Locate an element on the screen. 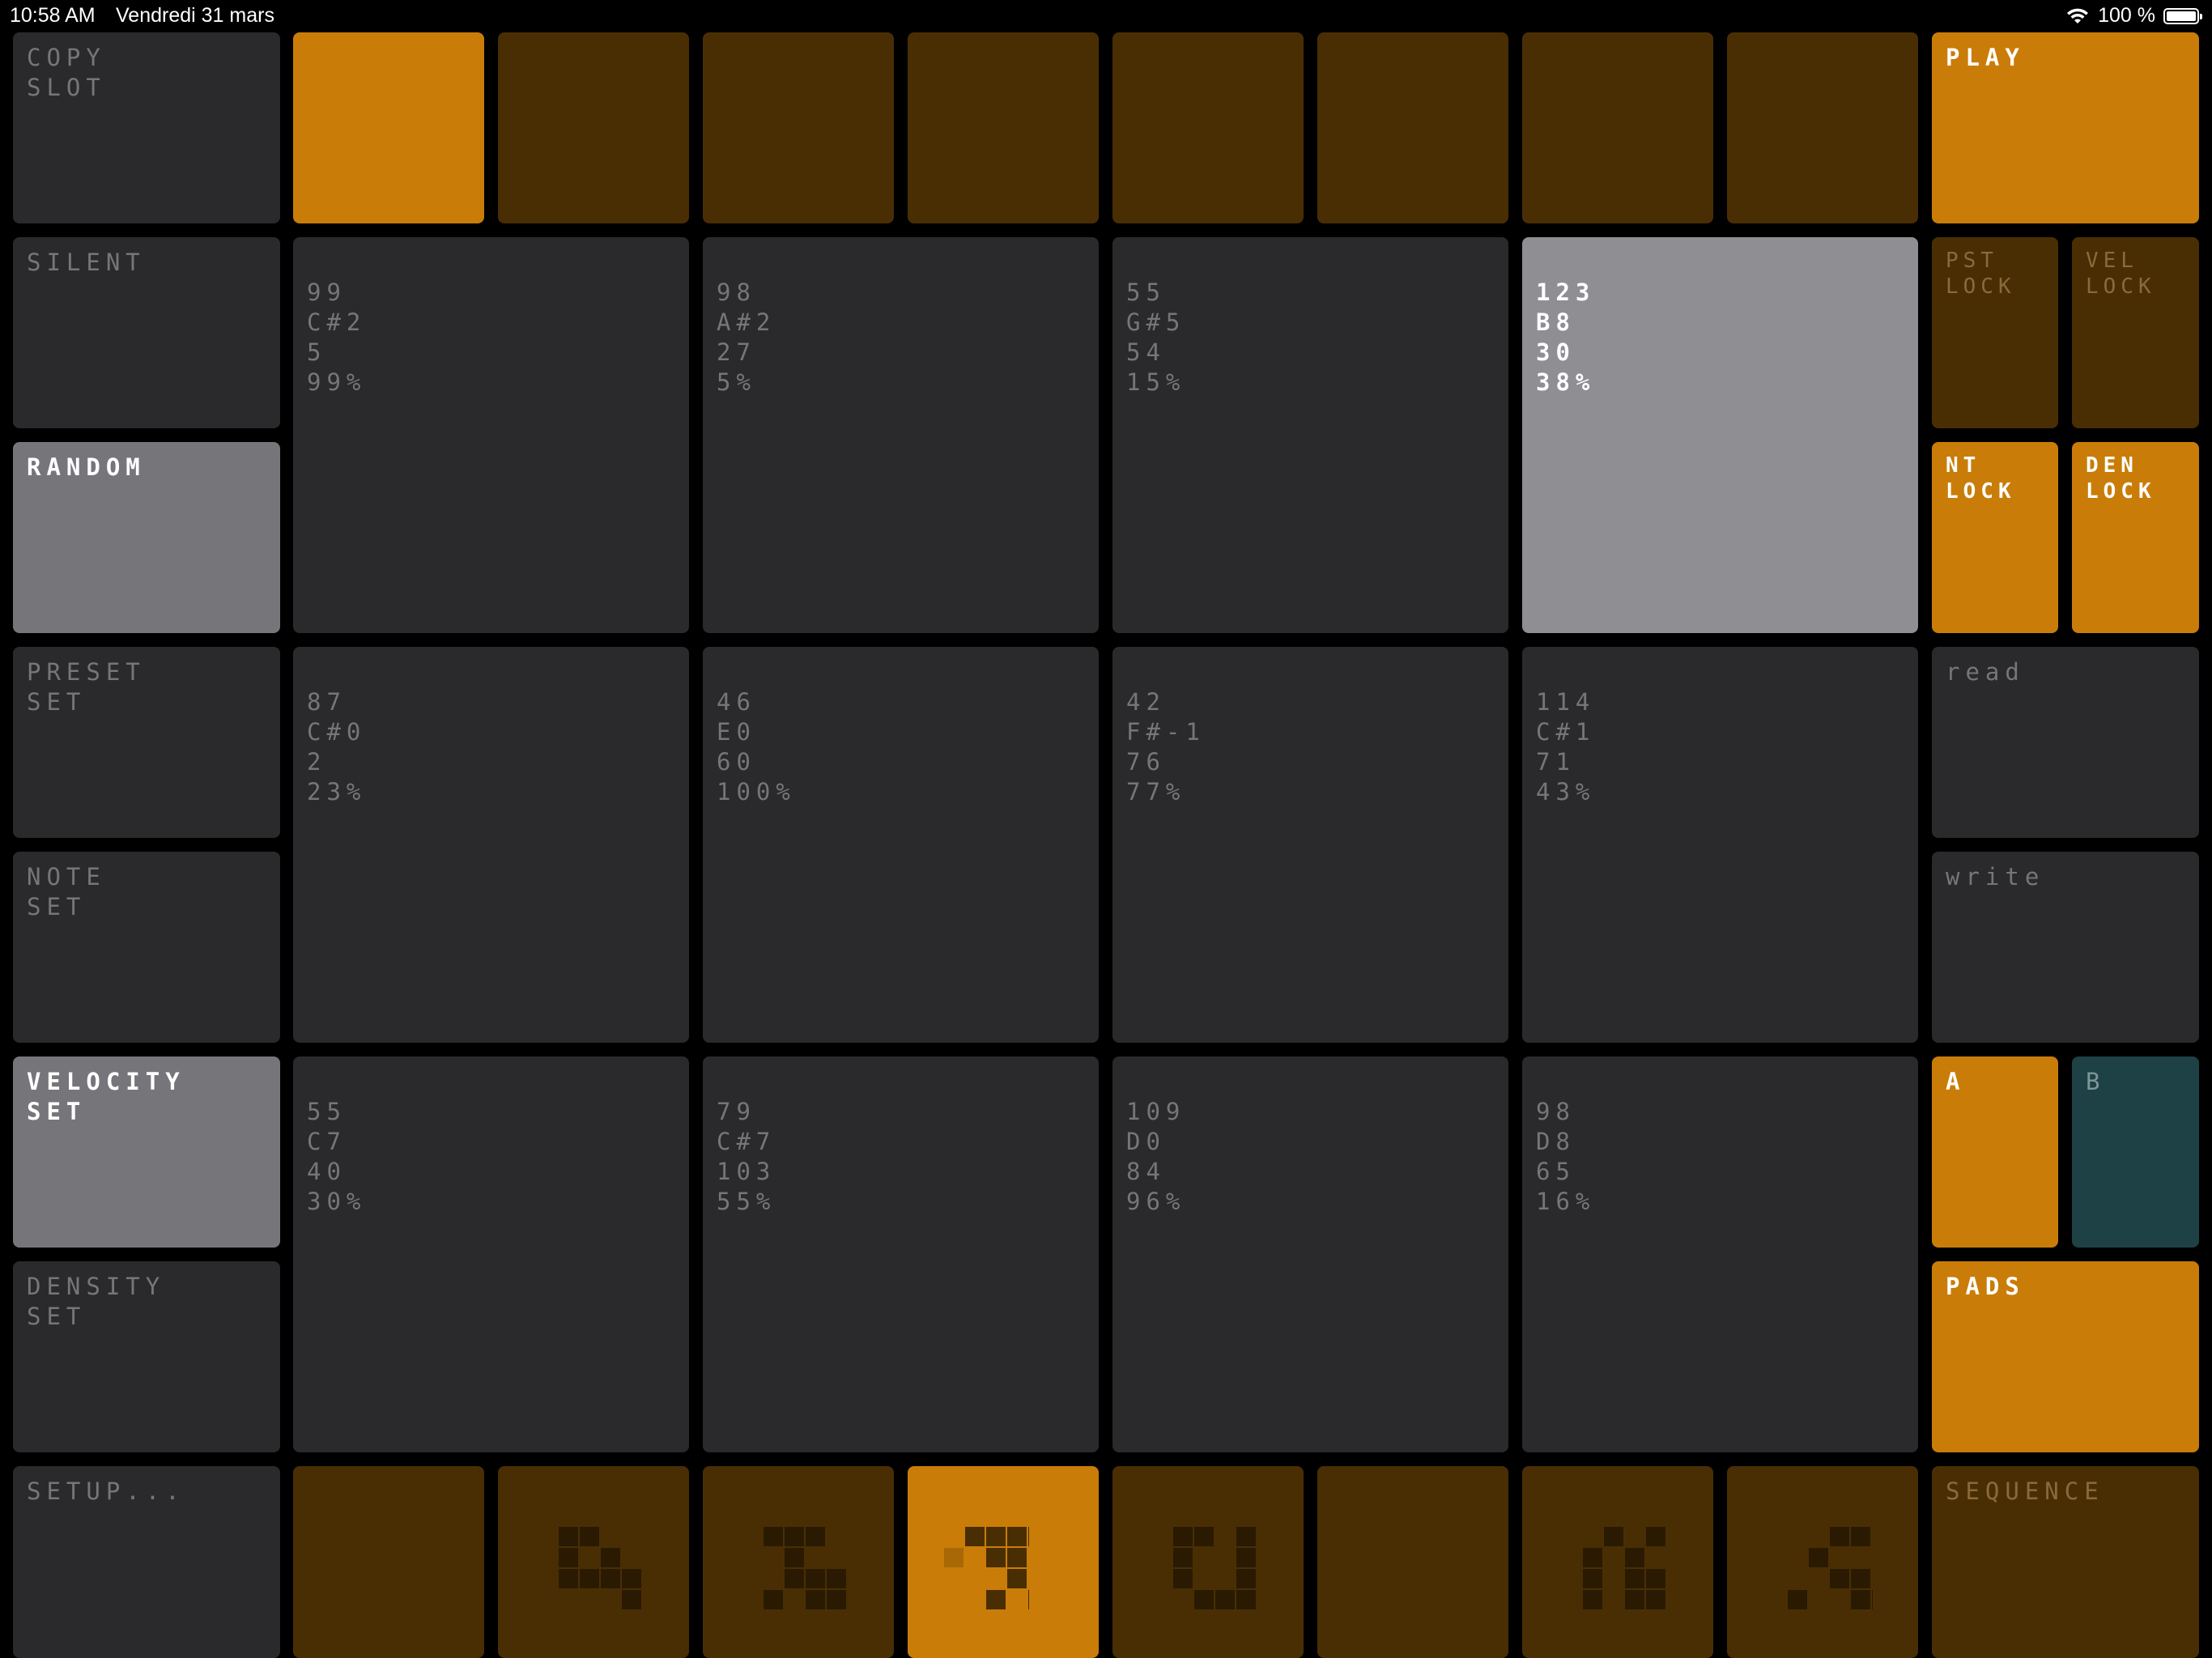 Image resolution: width=2212 pixels, height=1658 pixels. pad-density: 38% is located at coordinates (1566, 382).